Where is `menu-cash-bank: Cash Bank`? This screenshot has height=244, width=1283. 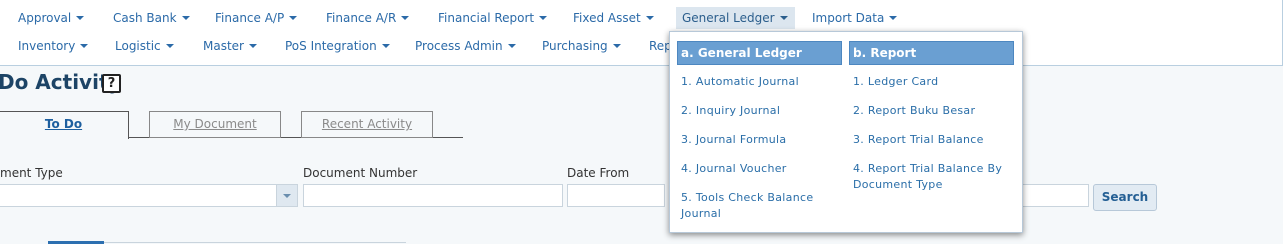 menu-cash-bank: Cash Bank is located at coordinates (151, 18).